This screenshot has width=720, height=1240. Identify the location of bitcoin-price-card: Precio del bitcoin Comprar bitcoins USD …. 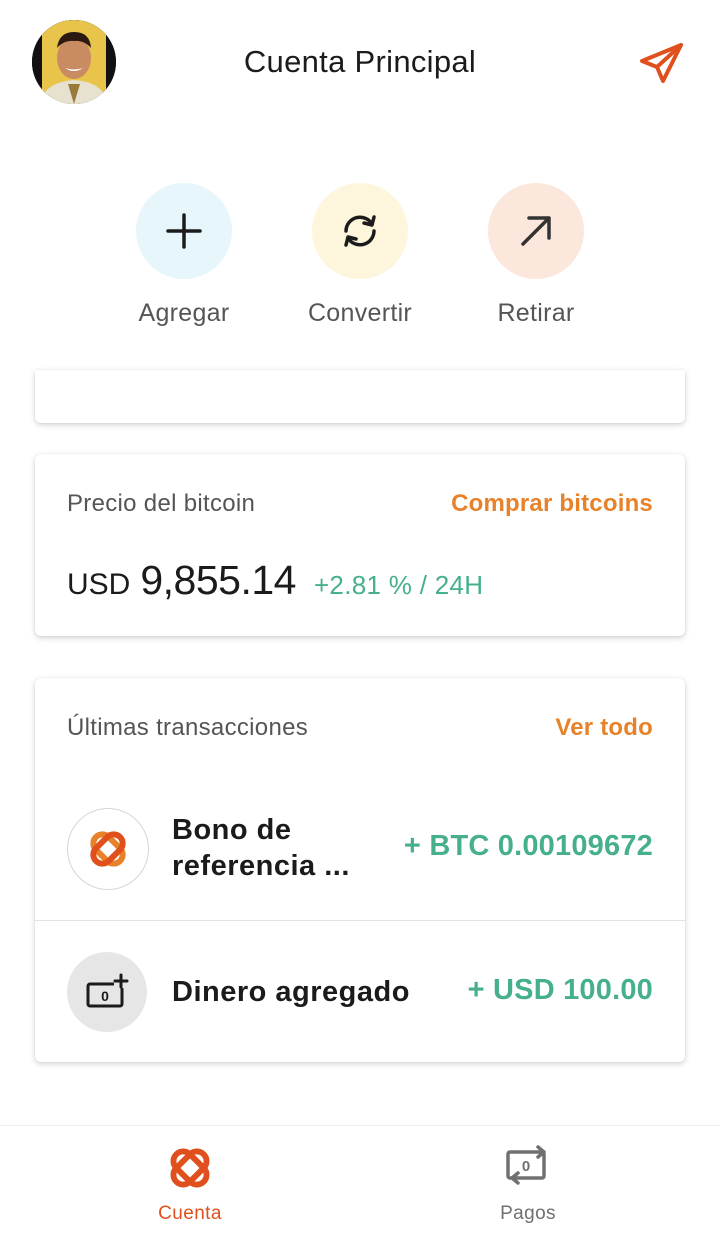
(360, 545).